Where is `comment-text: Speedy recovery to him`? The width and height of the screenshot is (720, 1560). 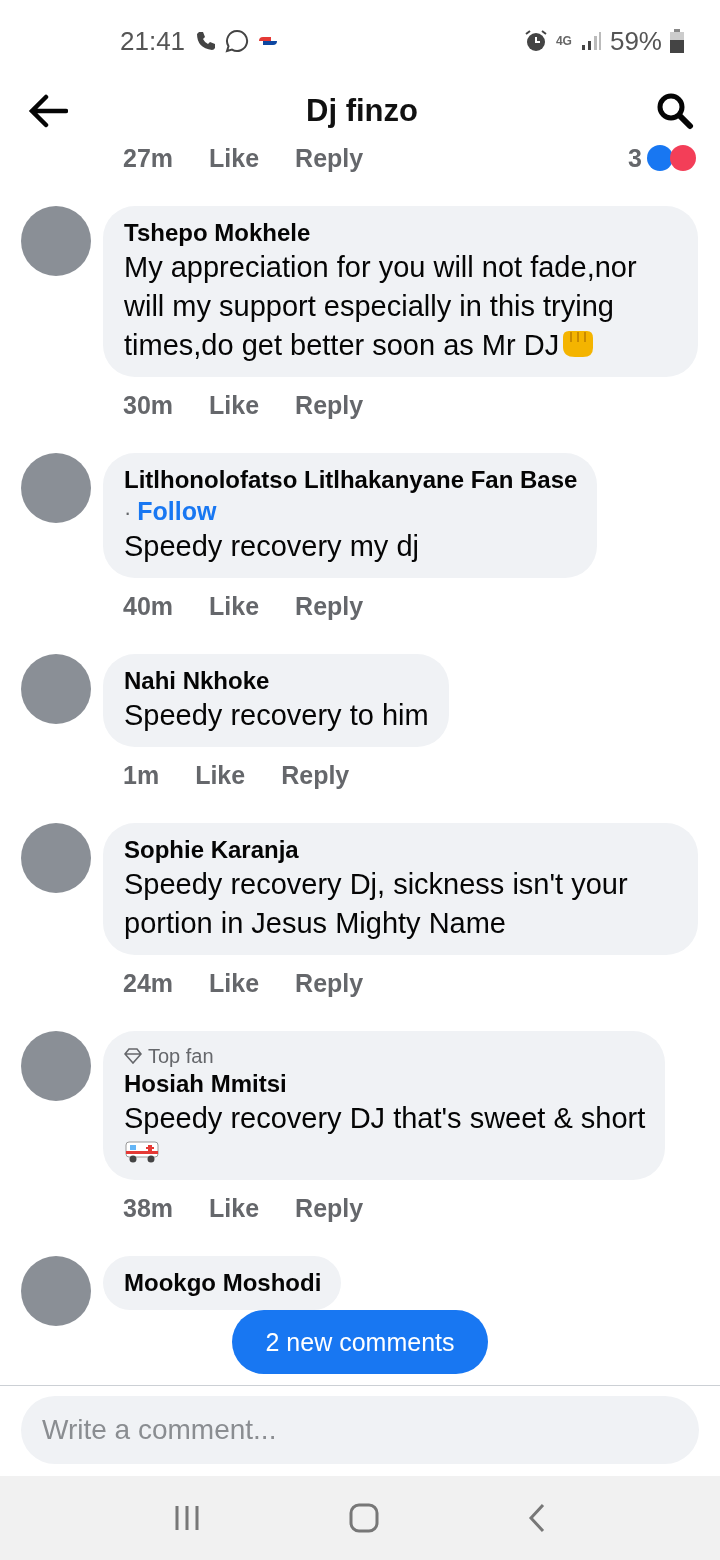
comment-text: Speedy recovery to him is located at coordinates (276, 715).